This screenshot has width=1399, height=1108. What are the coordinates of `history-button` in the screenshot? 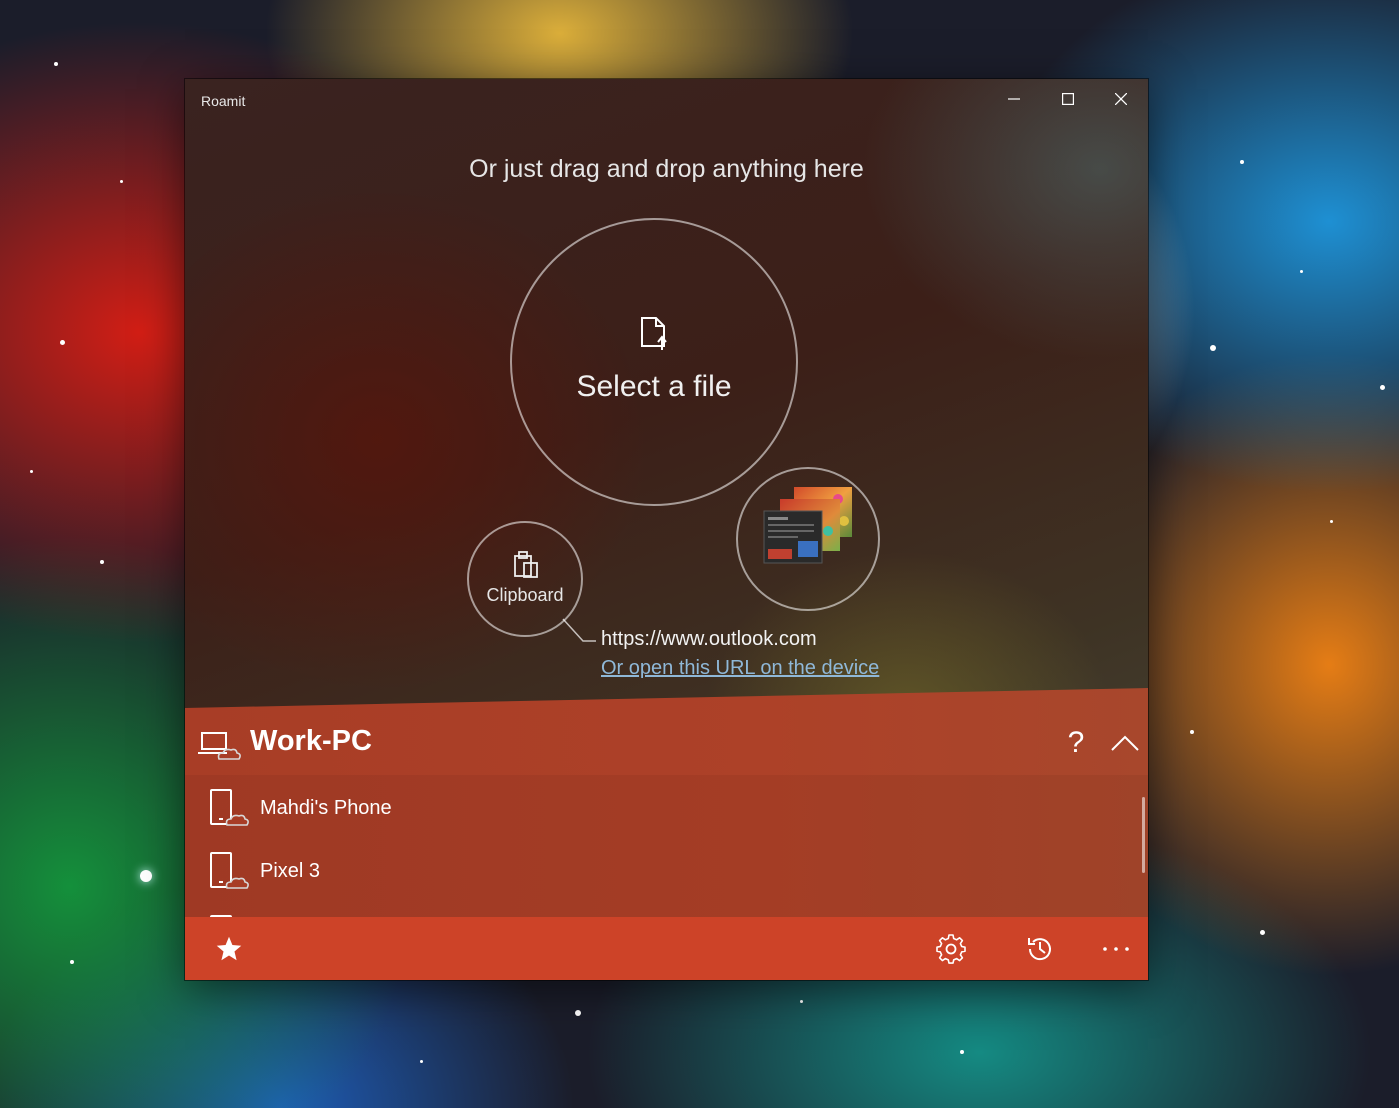 It's located at (1040, 949).